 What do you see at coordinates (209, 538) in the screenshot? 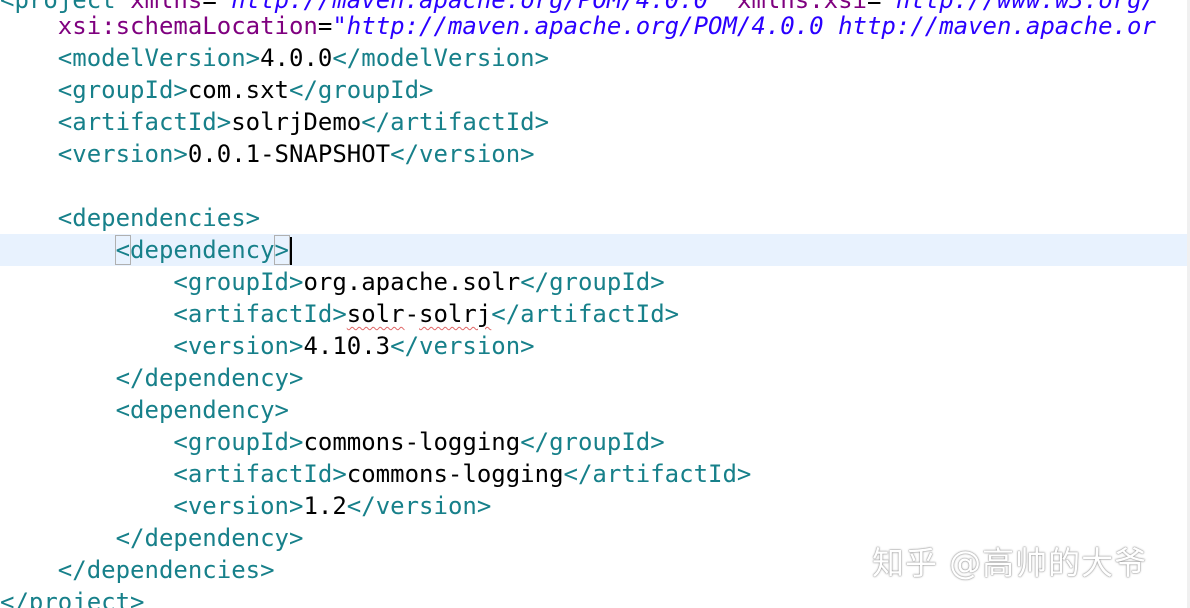
I see `dependency-close-tag-2: </dependency>` at bounding box center [209, 538].